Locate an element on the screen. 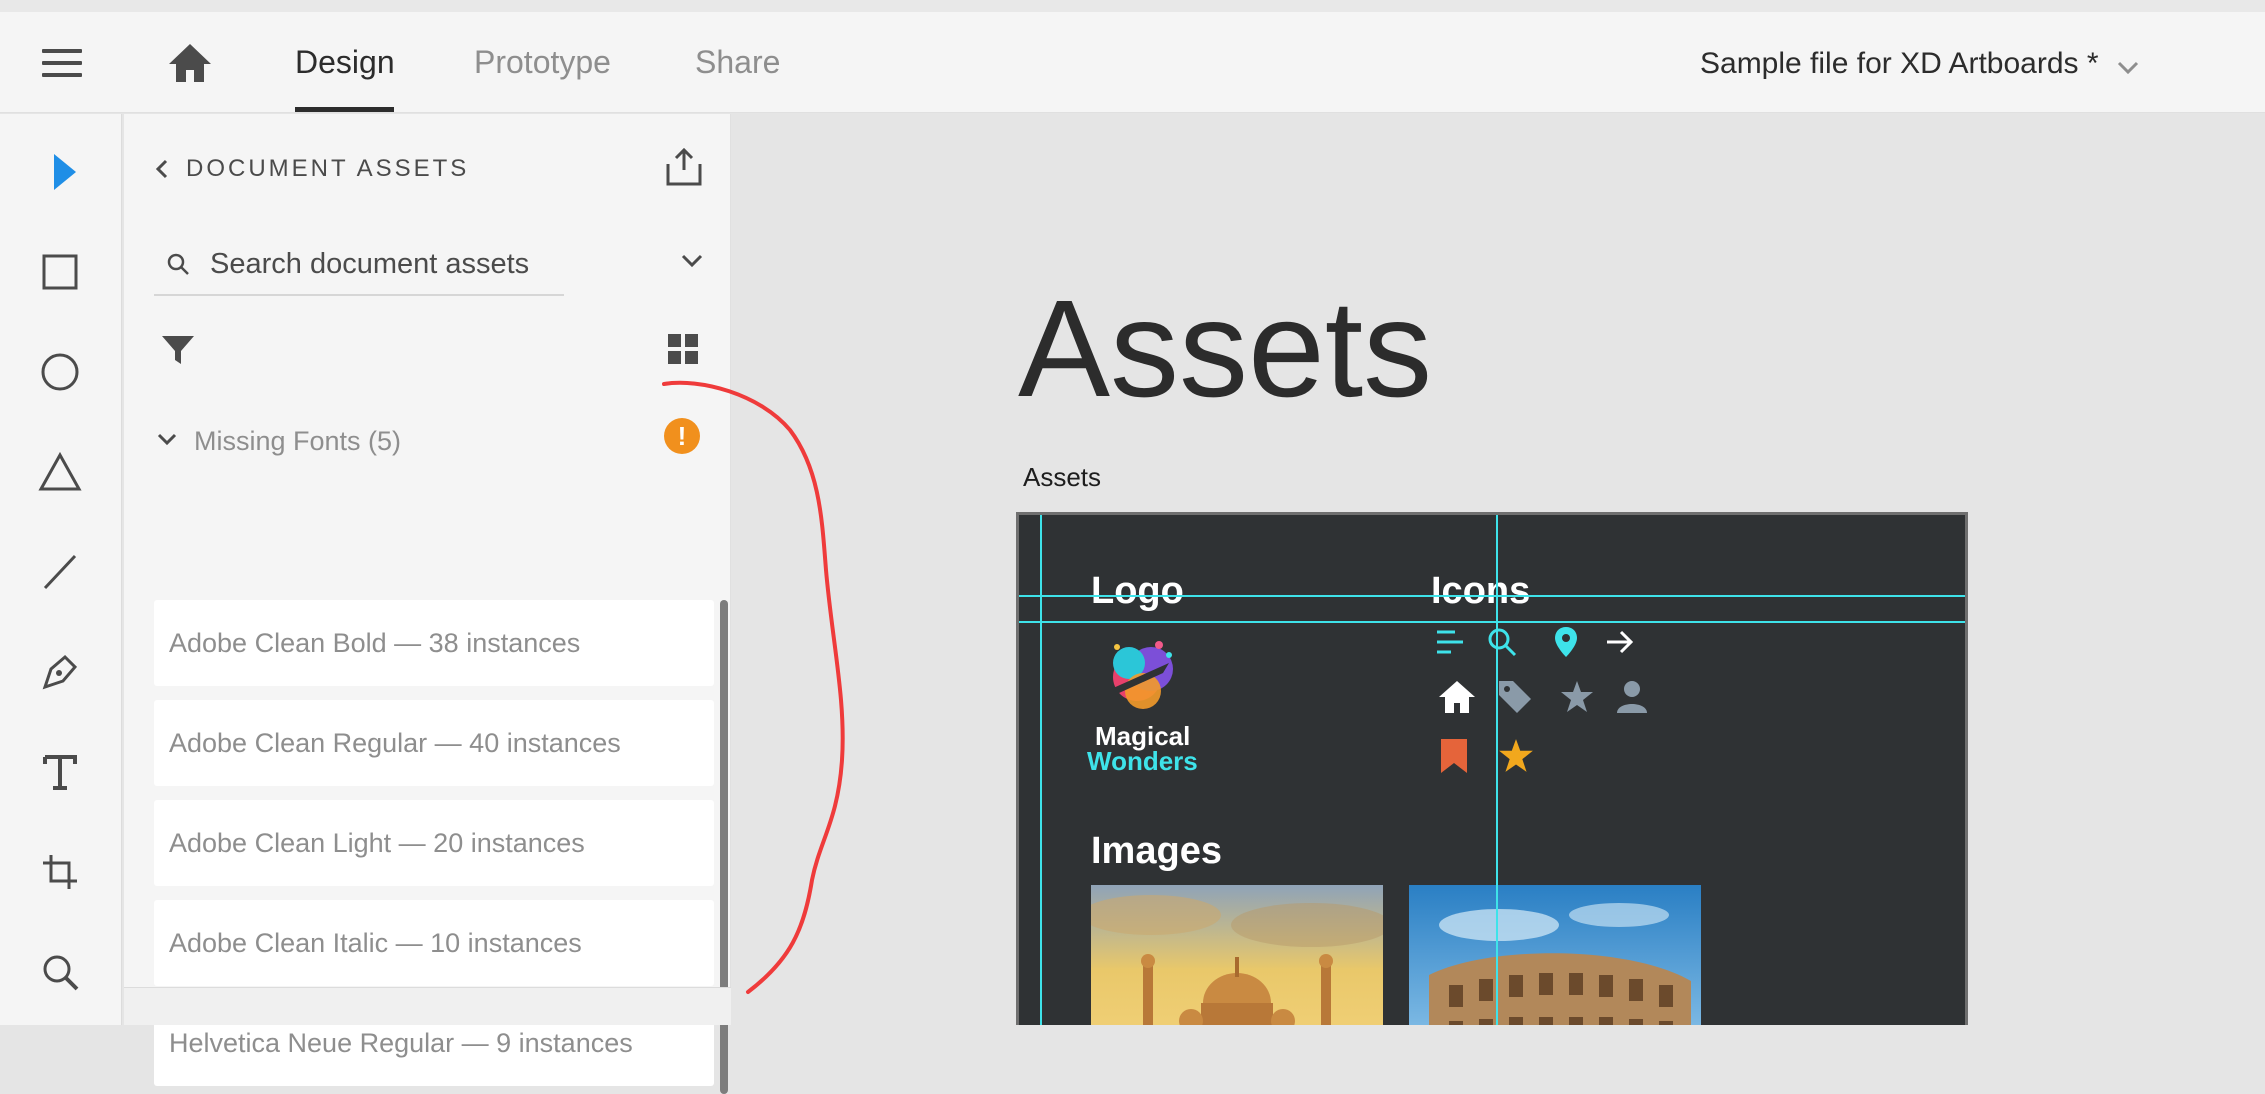 This screenshot has width=2265, height=1094. icons-heading: Icons is located at coordinates (1480, 591).